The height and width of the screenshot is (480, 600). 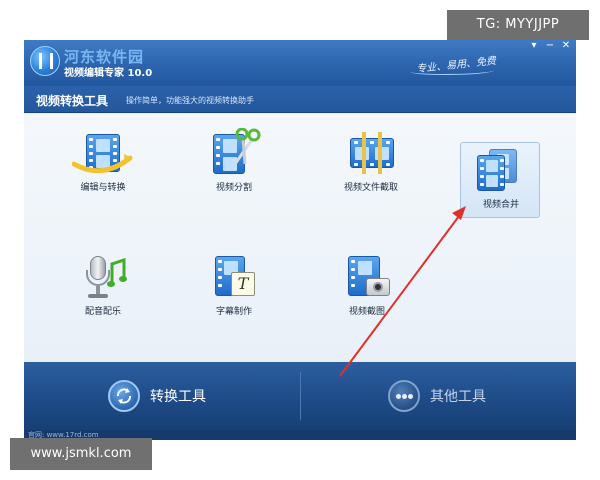 What do you see at coordinates (366, 312) in the screenshot?
I see `tool-label: 视频截图` at bounding box center [366, 312].